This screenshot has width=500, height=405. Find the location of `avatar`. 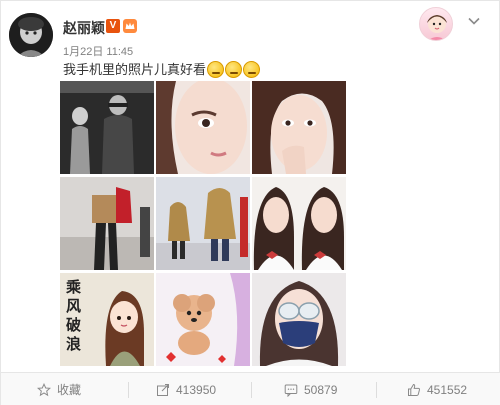

avatar is located at coordinates (31, 35).